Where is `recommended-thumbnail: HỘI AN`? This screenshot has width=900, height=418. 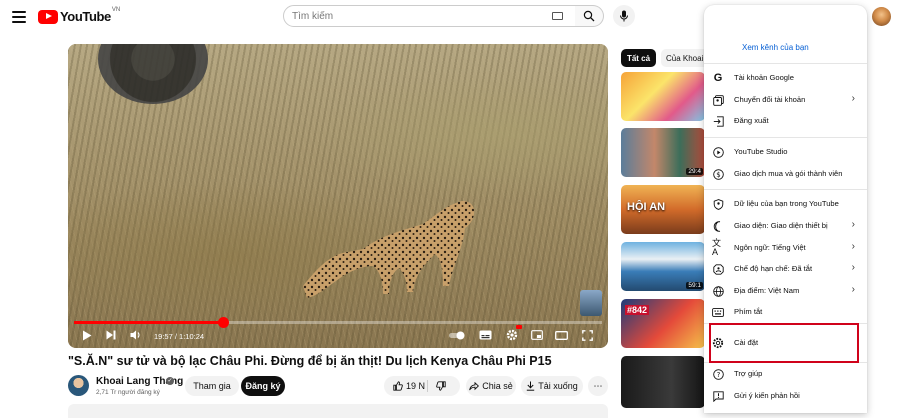
recommended-thumbnail: HỘI AN is located at coordinates (663, 209).